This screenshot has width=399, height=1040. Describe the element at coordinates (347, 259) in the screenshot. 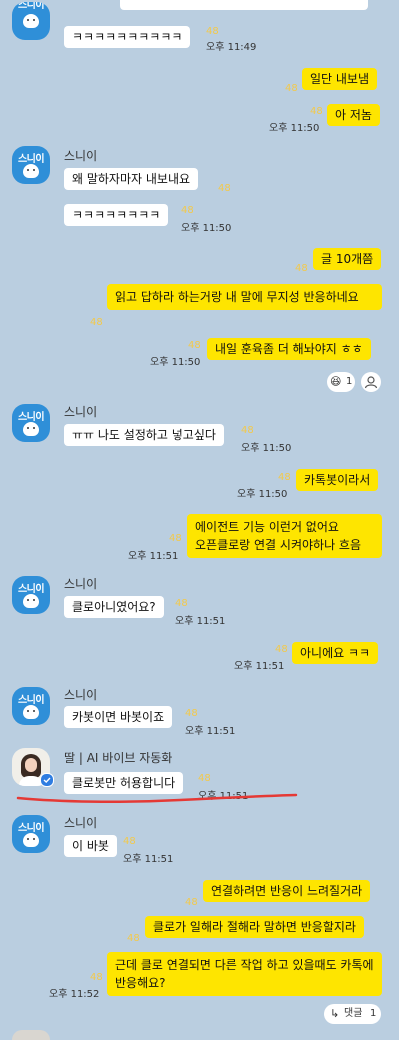

I see `message-bubble: 글 10개쯤` at that location.